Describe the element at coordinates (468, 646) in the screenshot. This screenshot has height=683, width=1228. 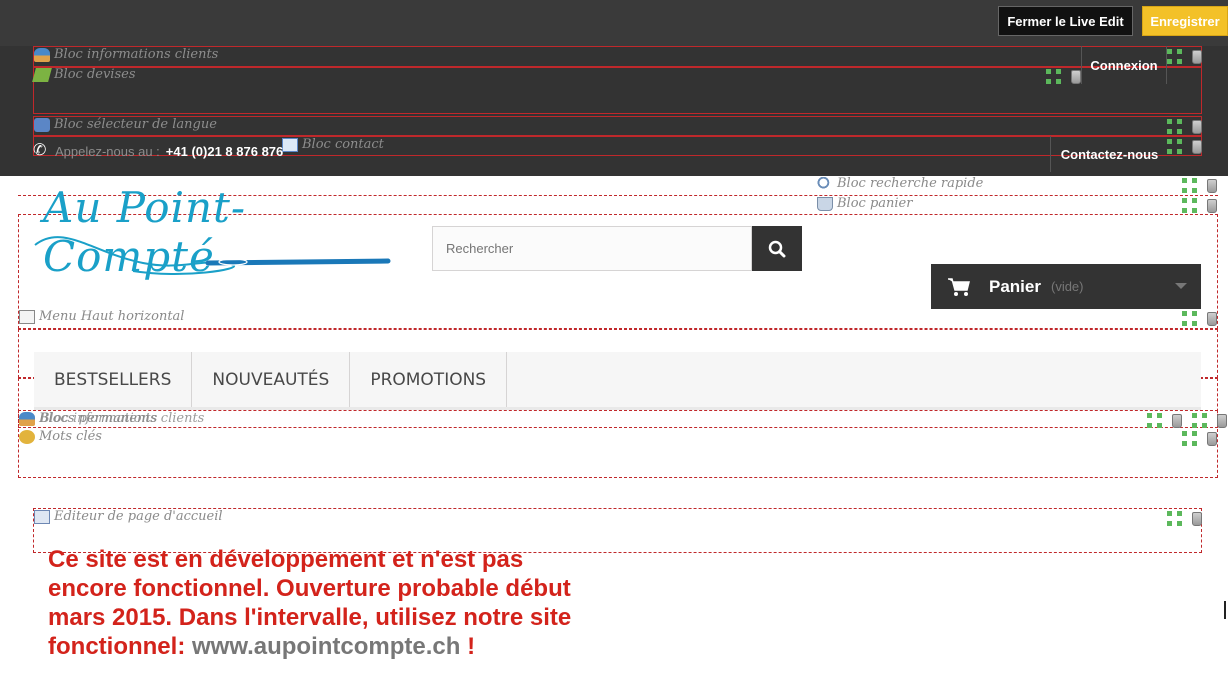
I see `notice-suffix: !` at that location.